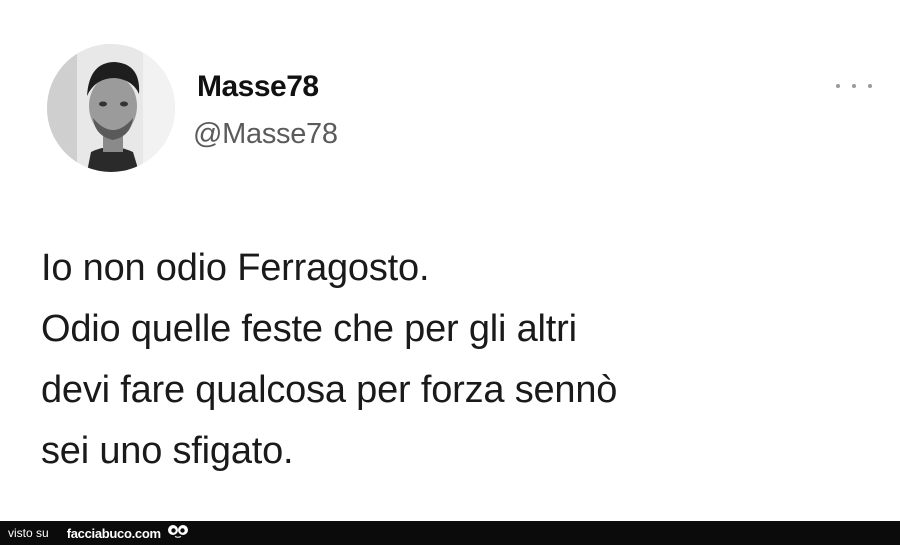  I want to click on author-name: Masse78, so click(258, 87).